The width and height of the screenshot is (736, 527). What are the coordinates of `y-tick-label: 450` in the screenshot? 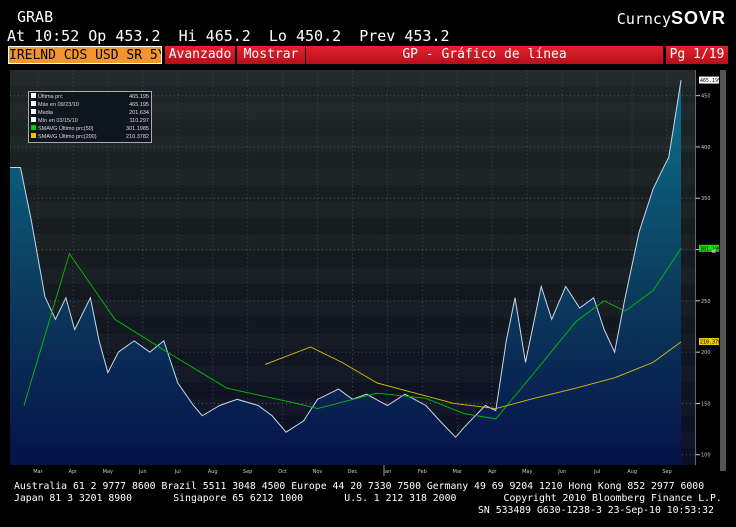 It's located at (706, 97).